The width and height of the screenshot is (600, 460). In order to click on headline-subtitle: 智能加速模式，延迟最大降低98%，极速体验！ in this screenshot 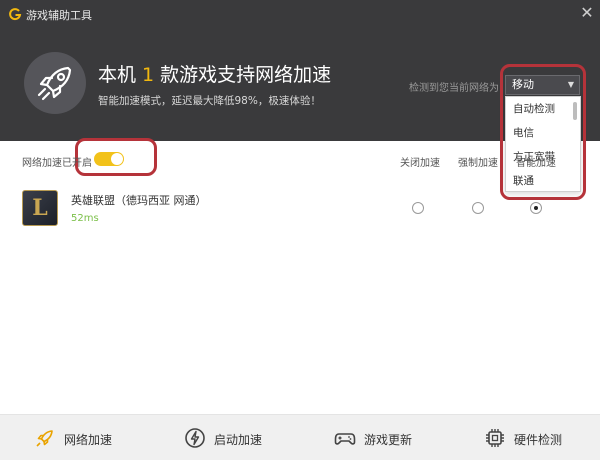, I will do `click(209, 101)`.